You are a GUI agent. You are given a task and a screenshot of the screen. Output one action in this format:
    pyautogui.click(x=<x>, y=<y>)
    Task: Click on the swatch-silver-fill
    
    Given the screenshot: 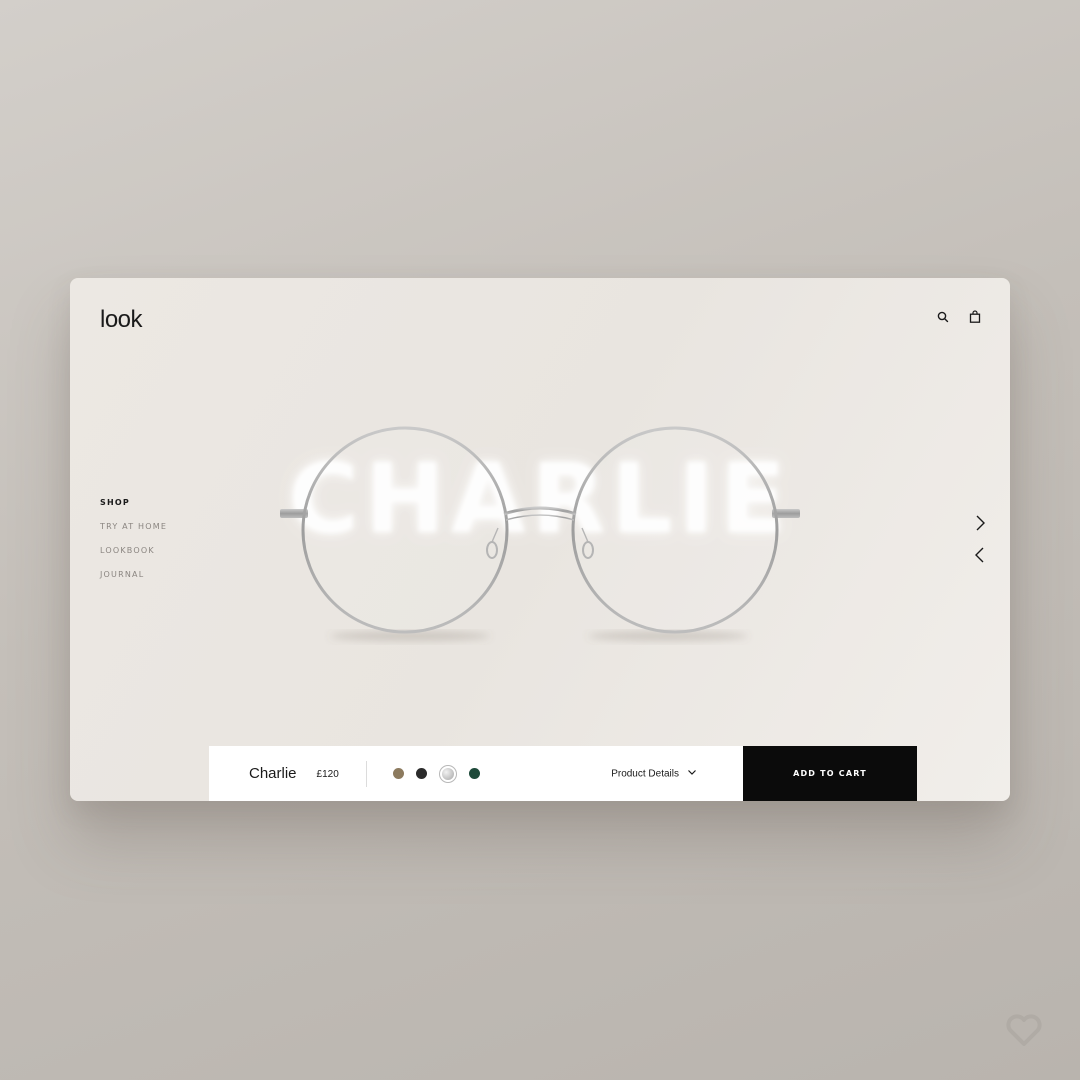 What is the action you would take?
    pyautogui.click(x=447, y=773)
    